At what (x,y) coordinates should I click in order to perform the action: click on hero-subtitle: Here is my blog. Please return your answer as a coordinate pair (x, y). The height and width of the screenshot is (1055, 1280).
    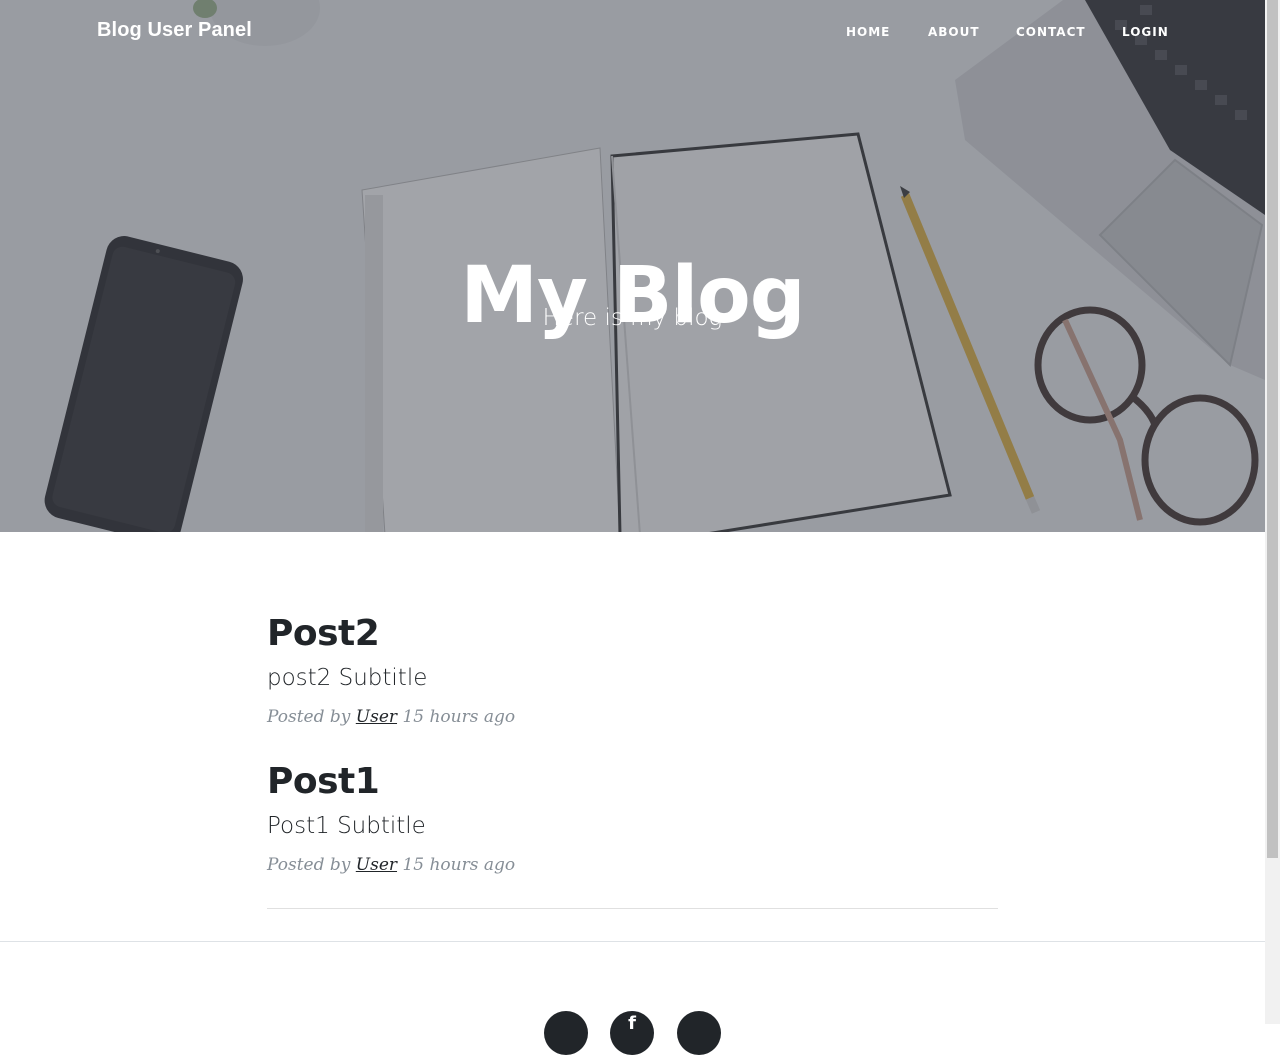
    Looking at the image, I should click on (632, 318).